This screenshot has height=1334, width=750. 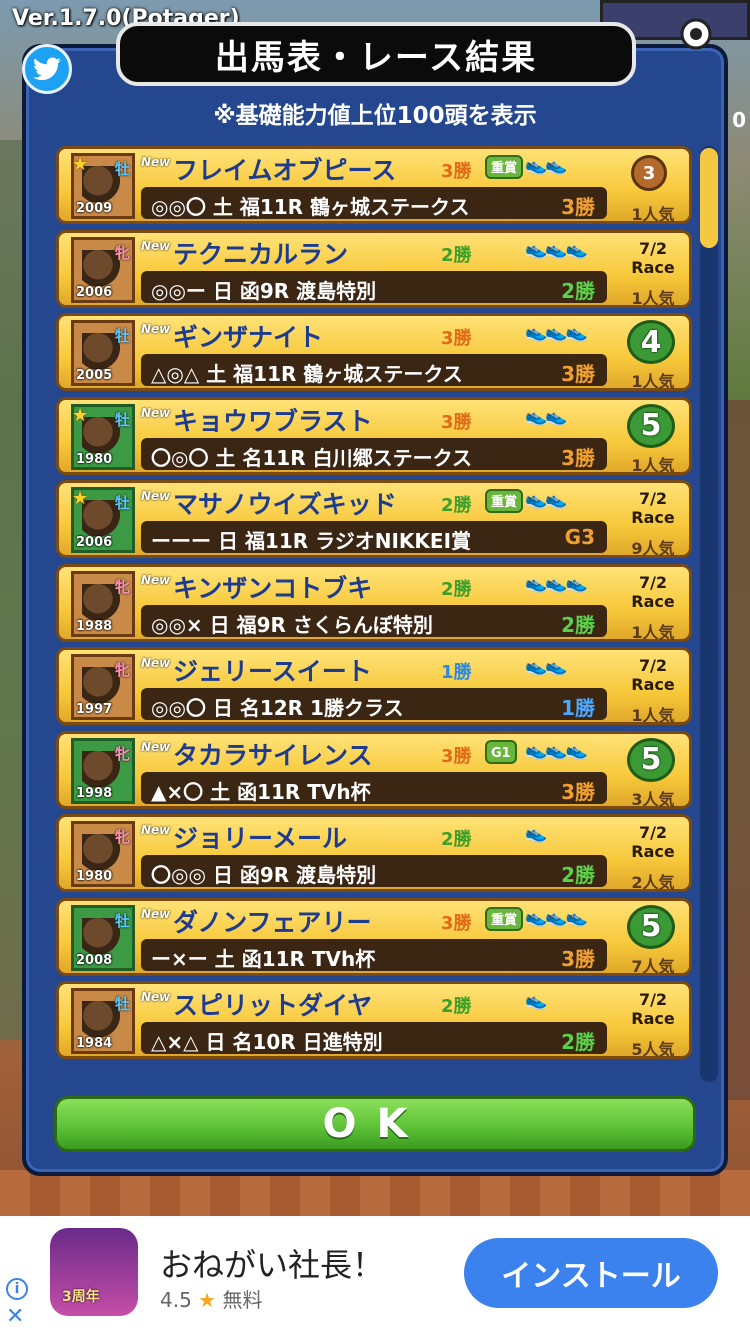 What do you see at coordinates (375, 1124) in the screenshot?
I see `ok-button: OK` at bounding box center [375, 1124].